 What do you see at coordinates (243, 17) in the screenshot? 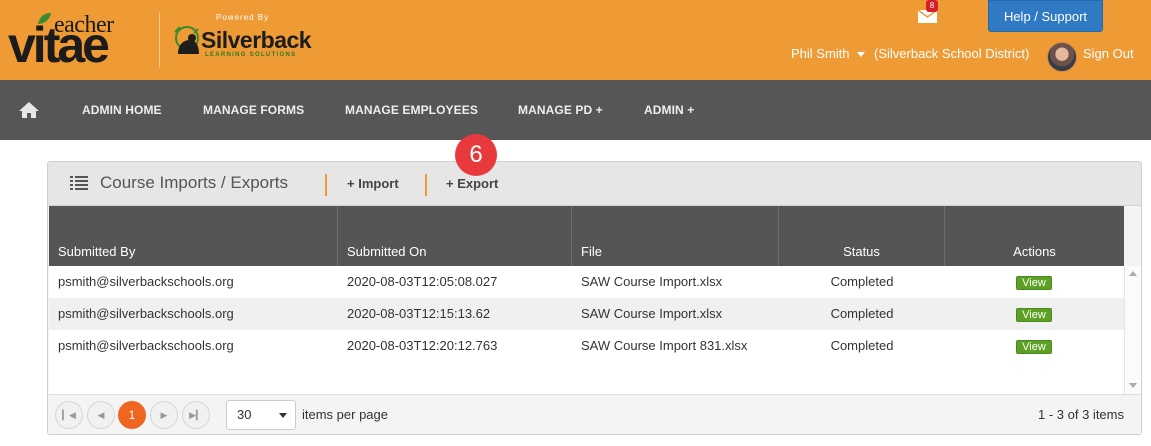
I see `powered-by-text: Powered By` at bounding box center [243, 17].